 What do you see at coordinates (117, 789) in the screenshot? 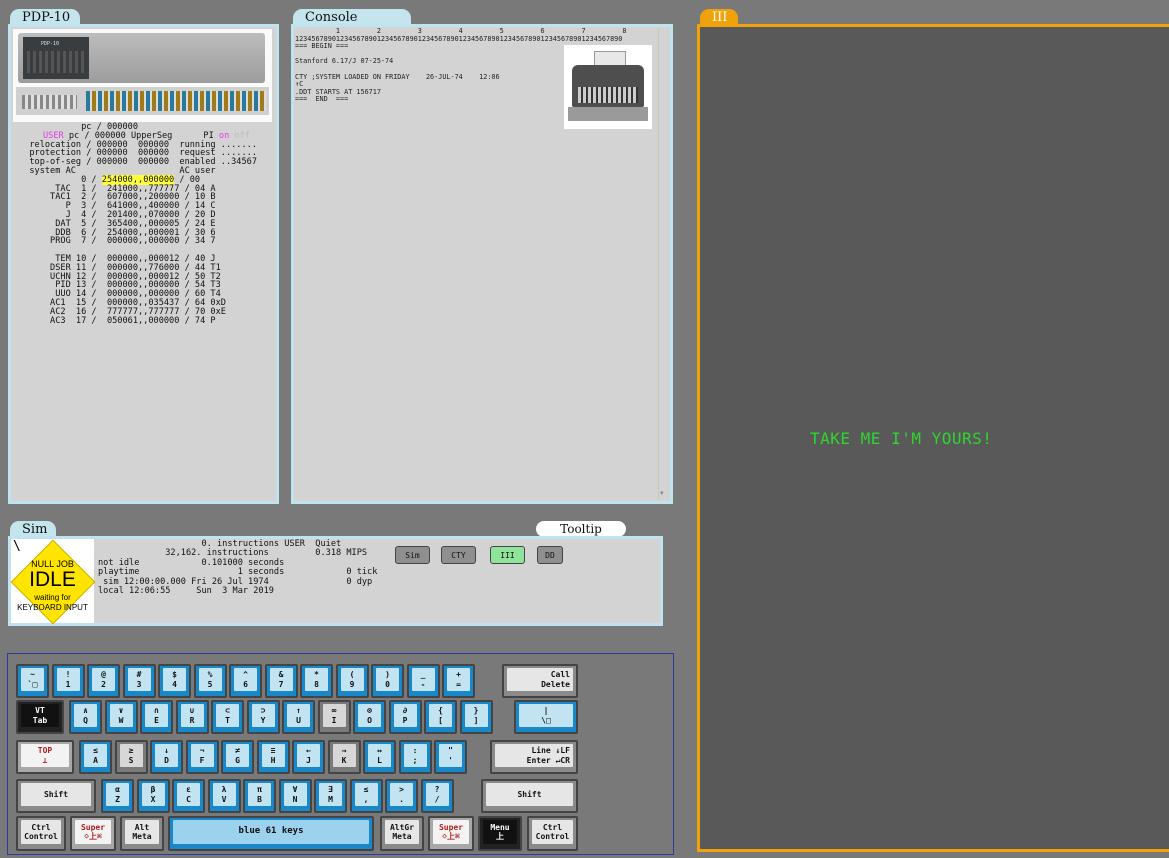
I see `key-top-label: α` at bounding box center [117, 789].